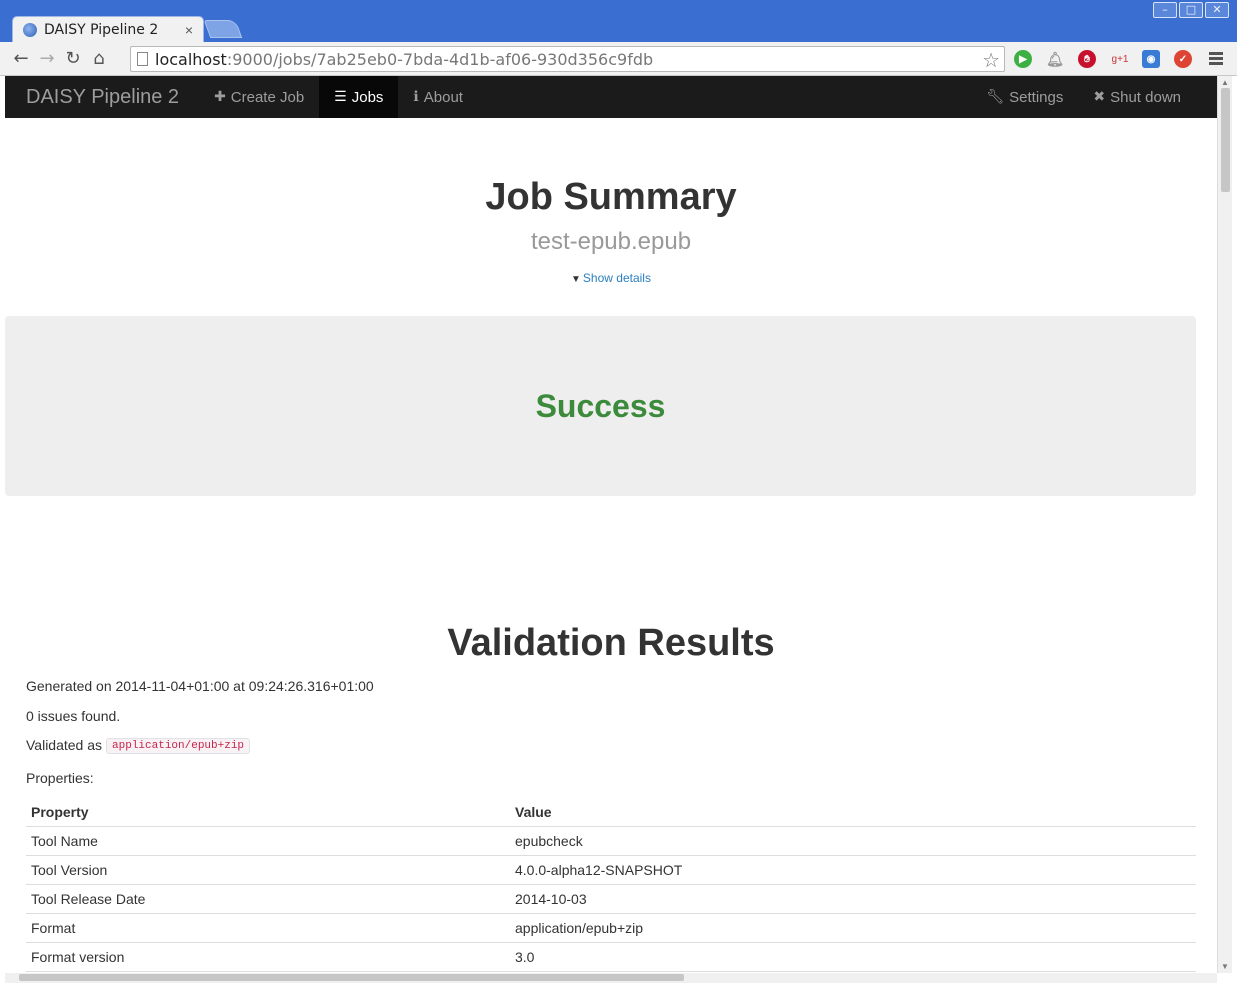  What do you see at coordinates (853, 841) in the screenshot?
I see `value-cell: epubcheck` at bounding box center [853, 841].